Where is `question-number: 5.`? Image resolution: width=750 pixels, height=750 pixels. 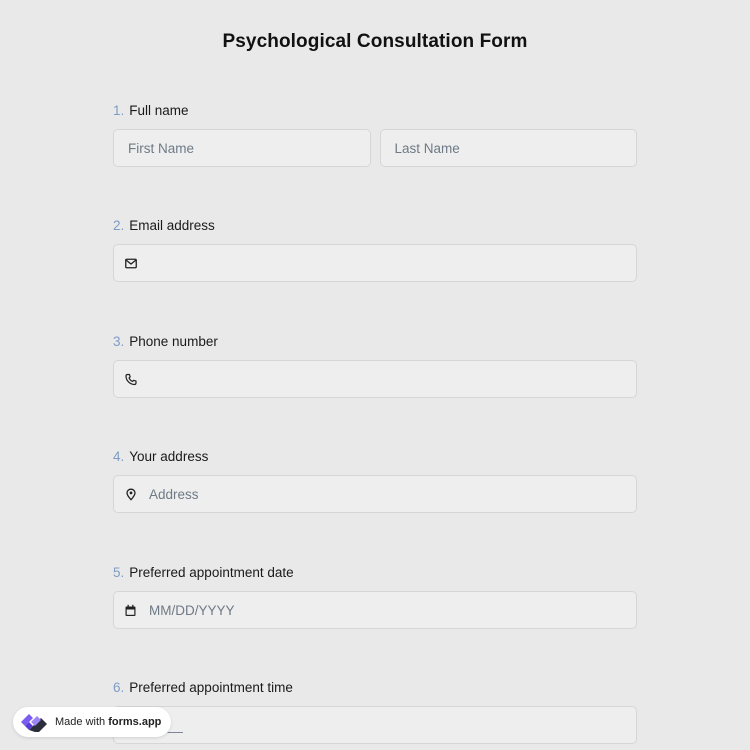
question-number: 5. is located at coordinates (119, 572).